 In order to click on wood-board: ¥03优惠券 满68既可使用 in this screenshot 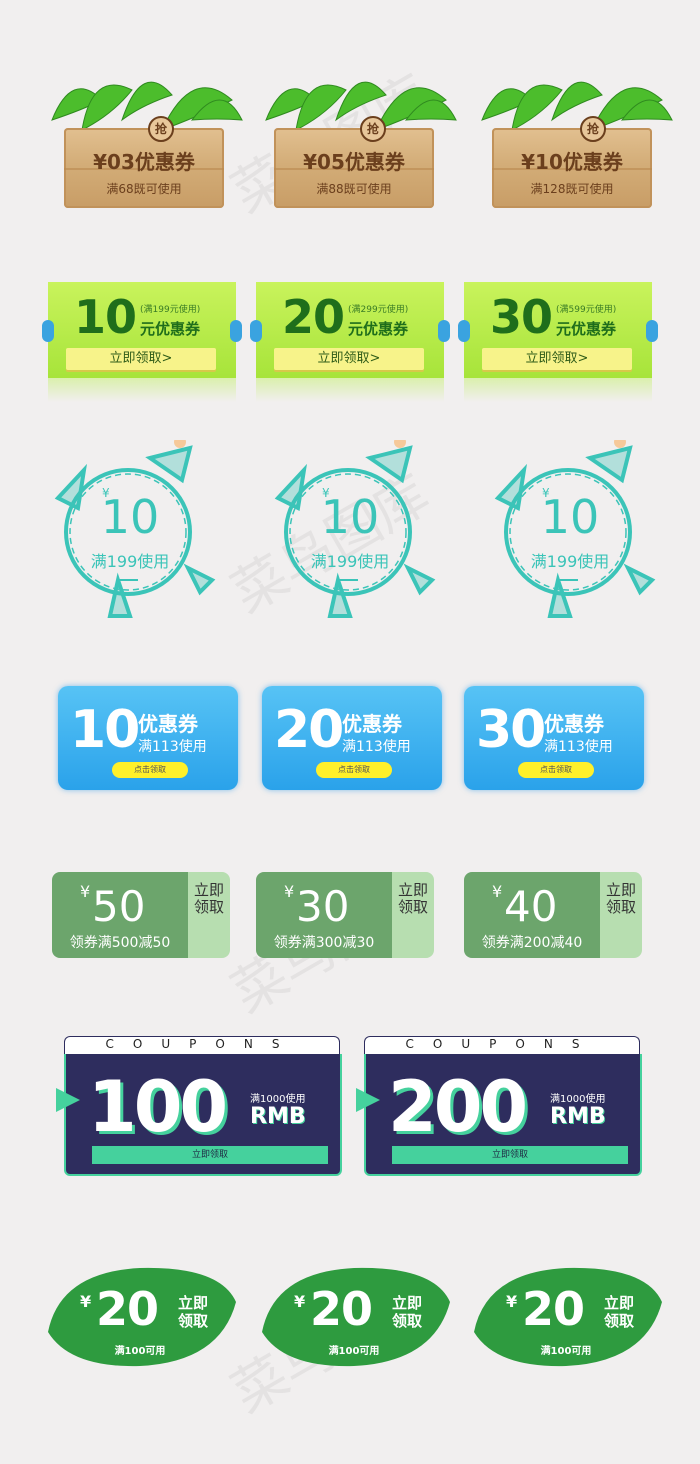, I will do `click(144, 168)`.